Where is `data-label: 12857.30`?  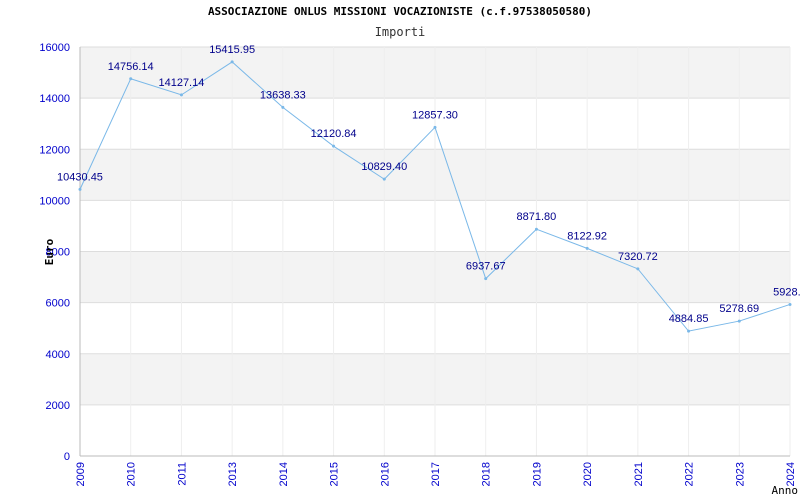
data-label: 12857.30 is located at coordinates (435, 115).